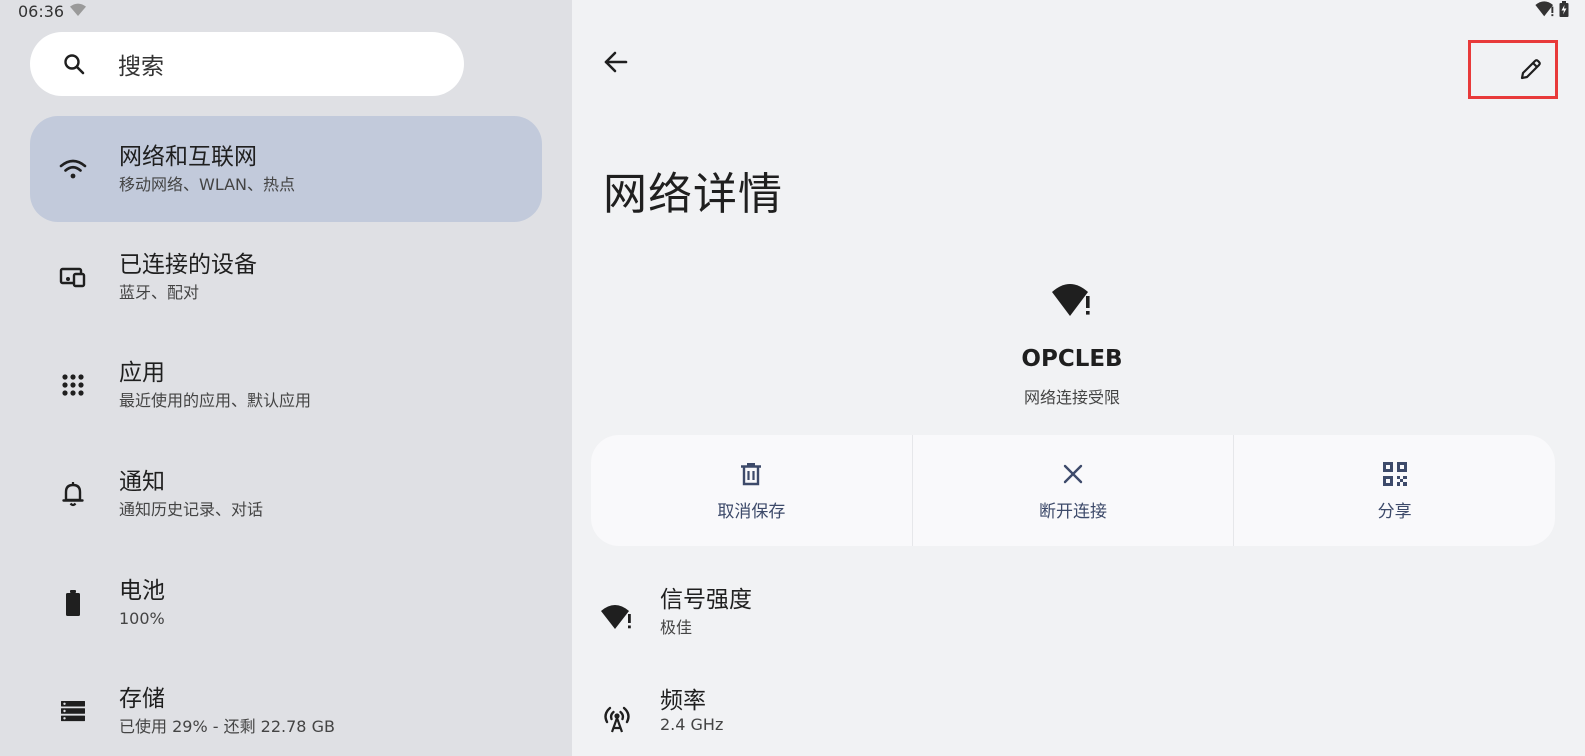 This screenshot has height=756, width=1585. What do you see at coordinates (1073, 512) in the screenshot?
I see `disconnect-label: 断开连接` at bounding box center [1073, 512].